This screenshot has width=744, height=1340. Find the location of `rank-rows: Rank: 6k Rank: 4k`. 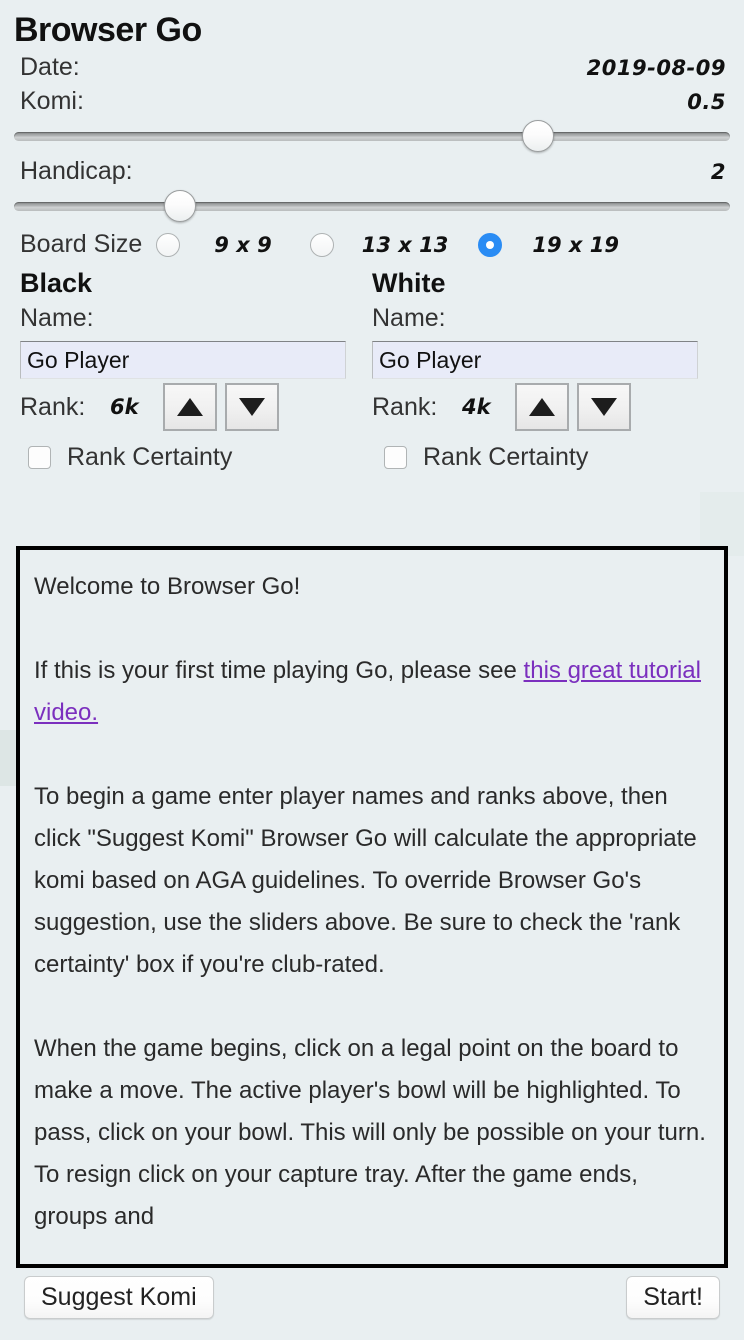

rank-rows: Rank: 6k Rank: 4k is located at coordinates (372, 407).